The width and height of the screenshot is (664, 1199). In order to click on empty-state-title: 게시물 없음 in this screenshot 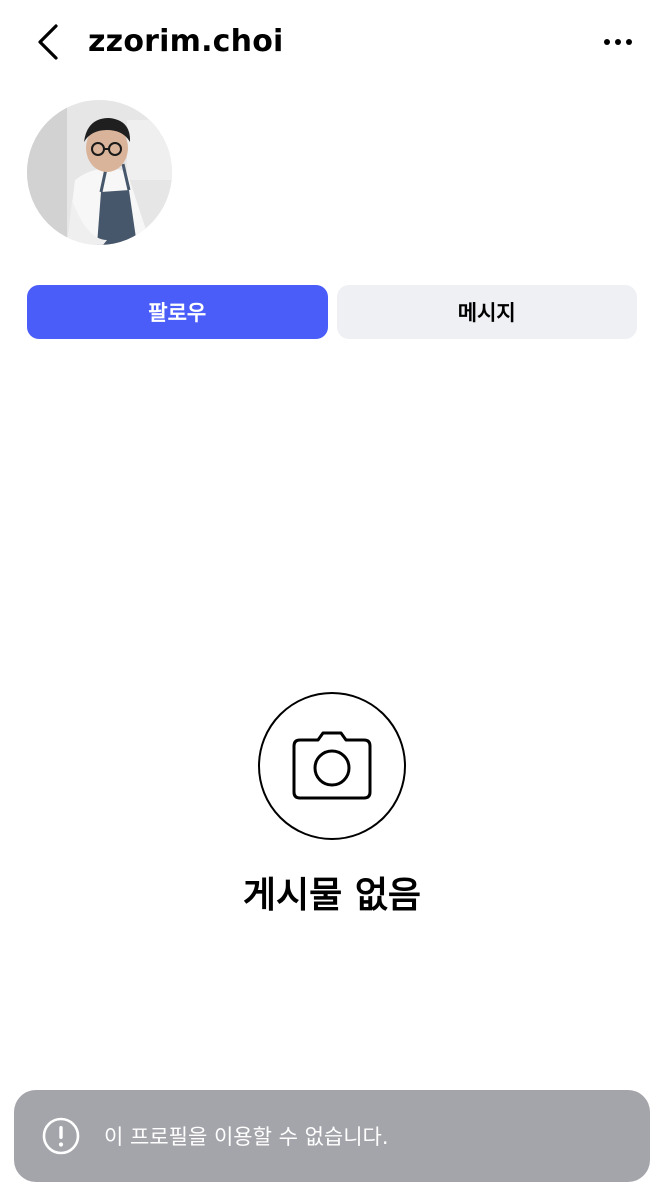, I will do `click(332, 895)`.